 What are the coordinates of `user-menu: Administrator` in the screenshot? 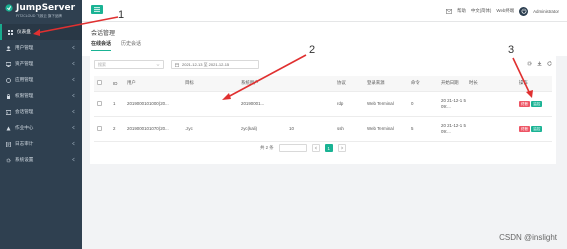 It's located at (546, 11).